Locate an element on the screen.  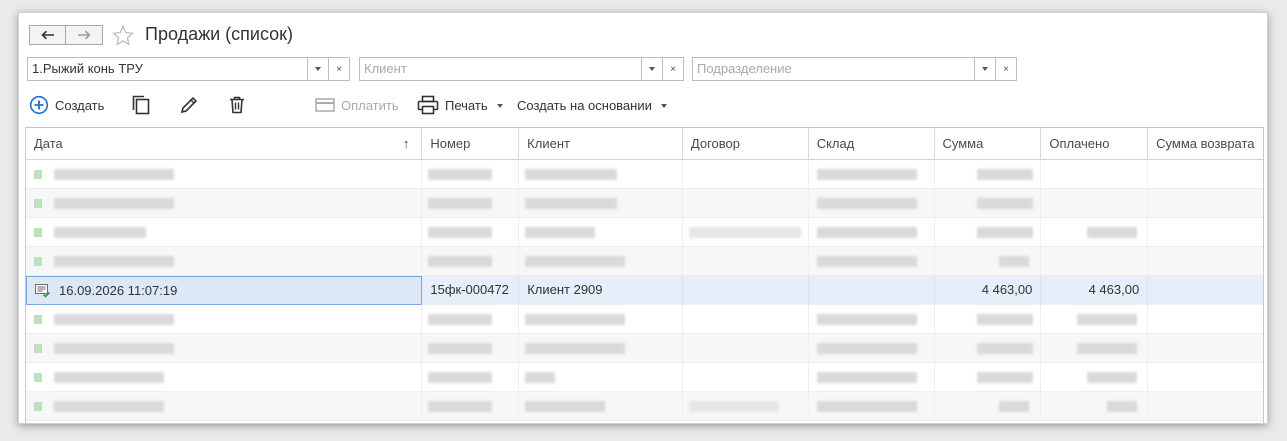
favorite-star-icon is located at coordinates (123, 36).